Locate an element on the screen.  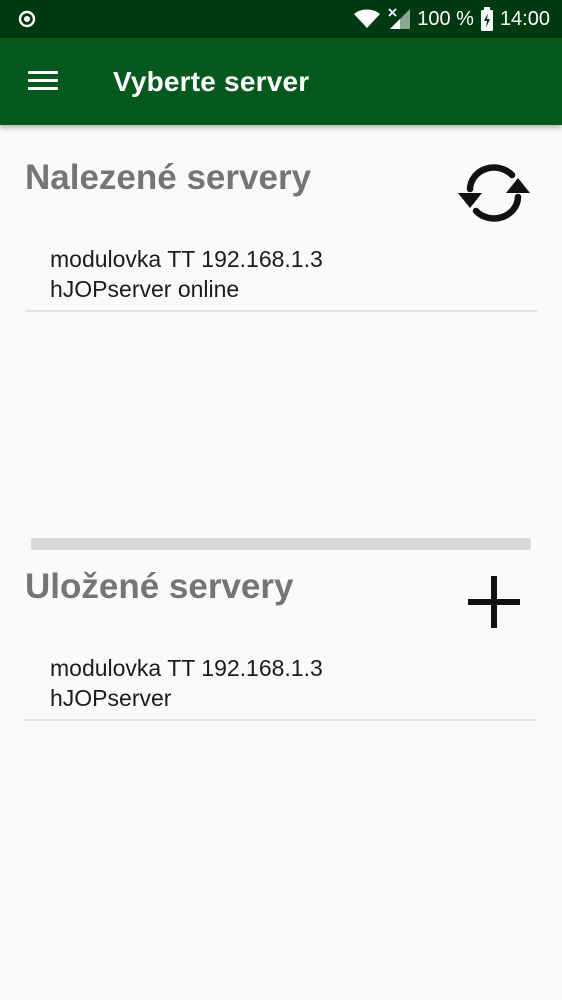
plus-icon is located at coordinates (494, 602).